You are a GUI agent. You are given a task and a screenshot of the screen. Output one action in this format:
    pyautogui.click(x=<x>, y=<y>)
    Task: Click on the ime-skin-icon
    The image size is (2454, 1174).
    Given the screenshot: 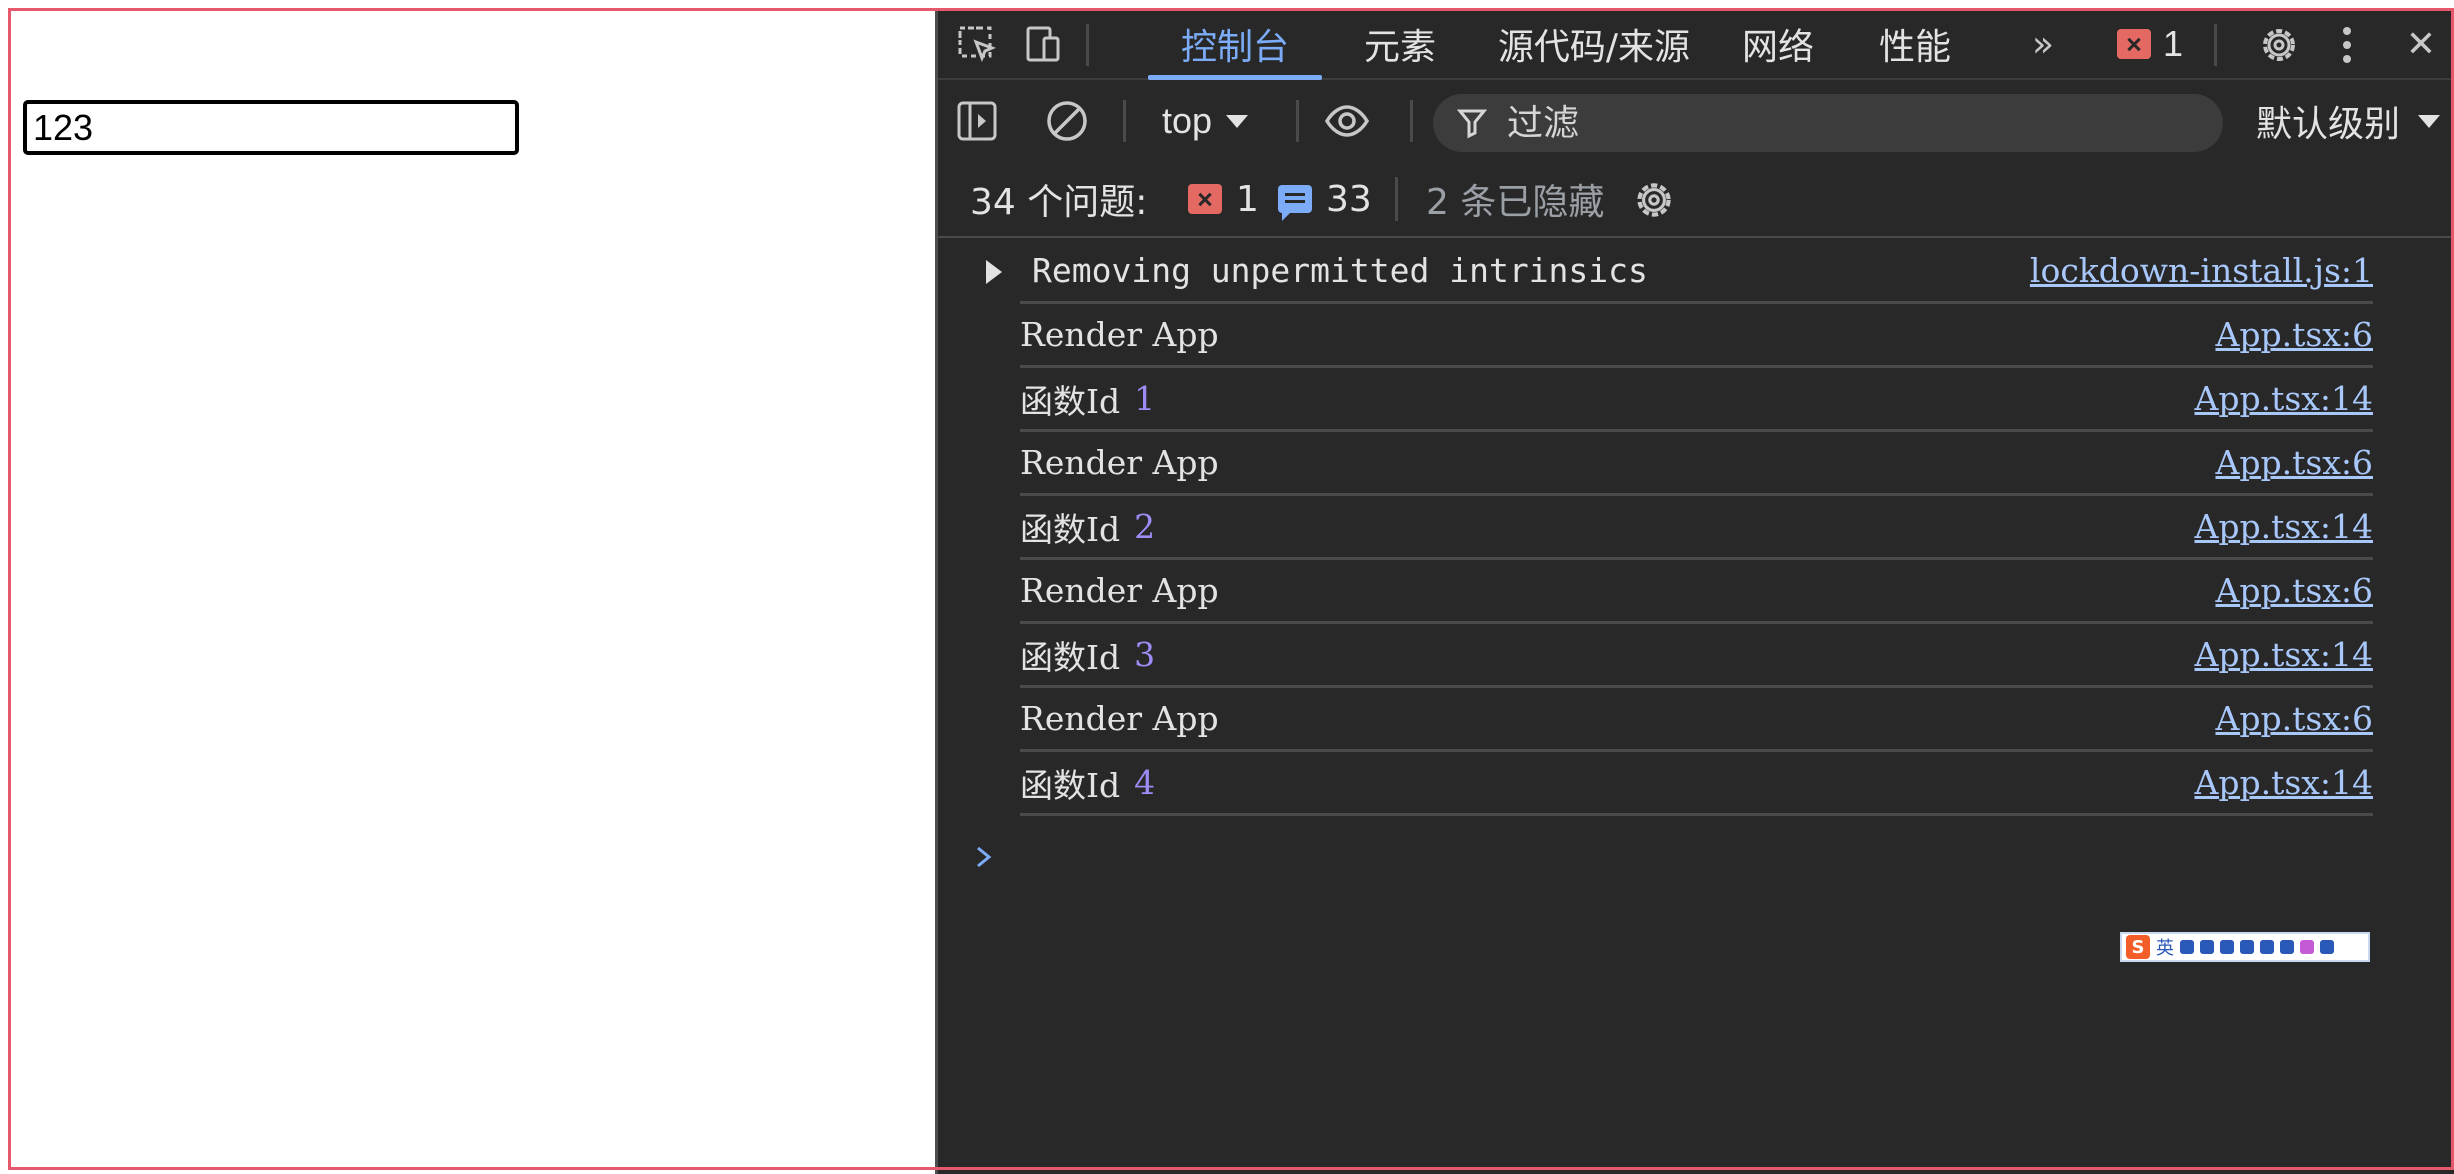 What is the action you would take?
    pyautogui.click(x=2307, y=947)
    